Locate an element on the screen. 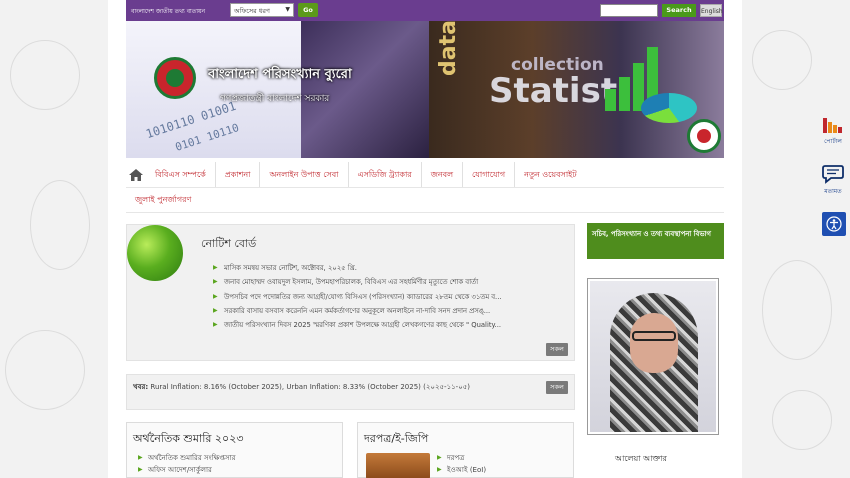 The height and width of the screenshot is (478, 850). news-label: খবর: is located at coordinates (141, 387).